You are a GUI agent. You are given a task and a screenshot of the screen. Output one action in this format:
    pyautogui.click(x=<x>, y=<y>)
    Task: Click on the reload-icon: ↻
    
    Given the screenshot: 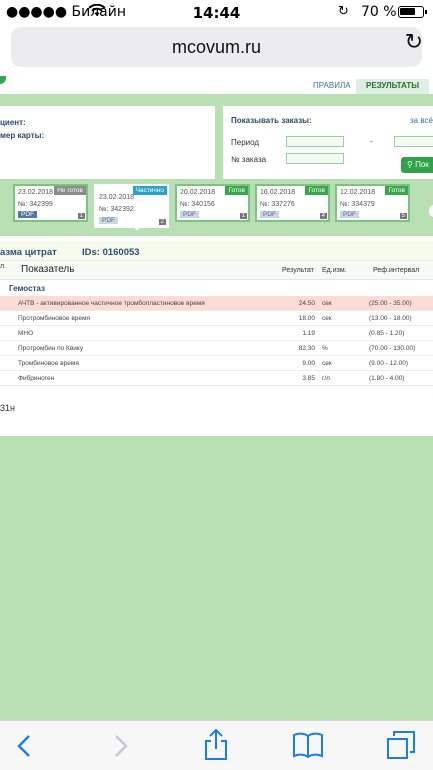 What is the action you would take?
    pyautogui.click(x=414, y=42)
    